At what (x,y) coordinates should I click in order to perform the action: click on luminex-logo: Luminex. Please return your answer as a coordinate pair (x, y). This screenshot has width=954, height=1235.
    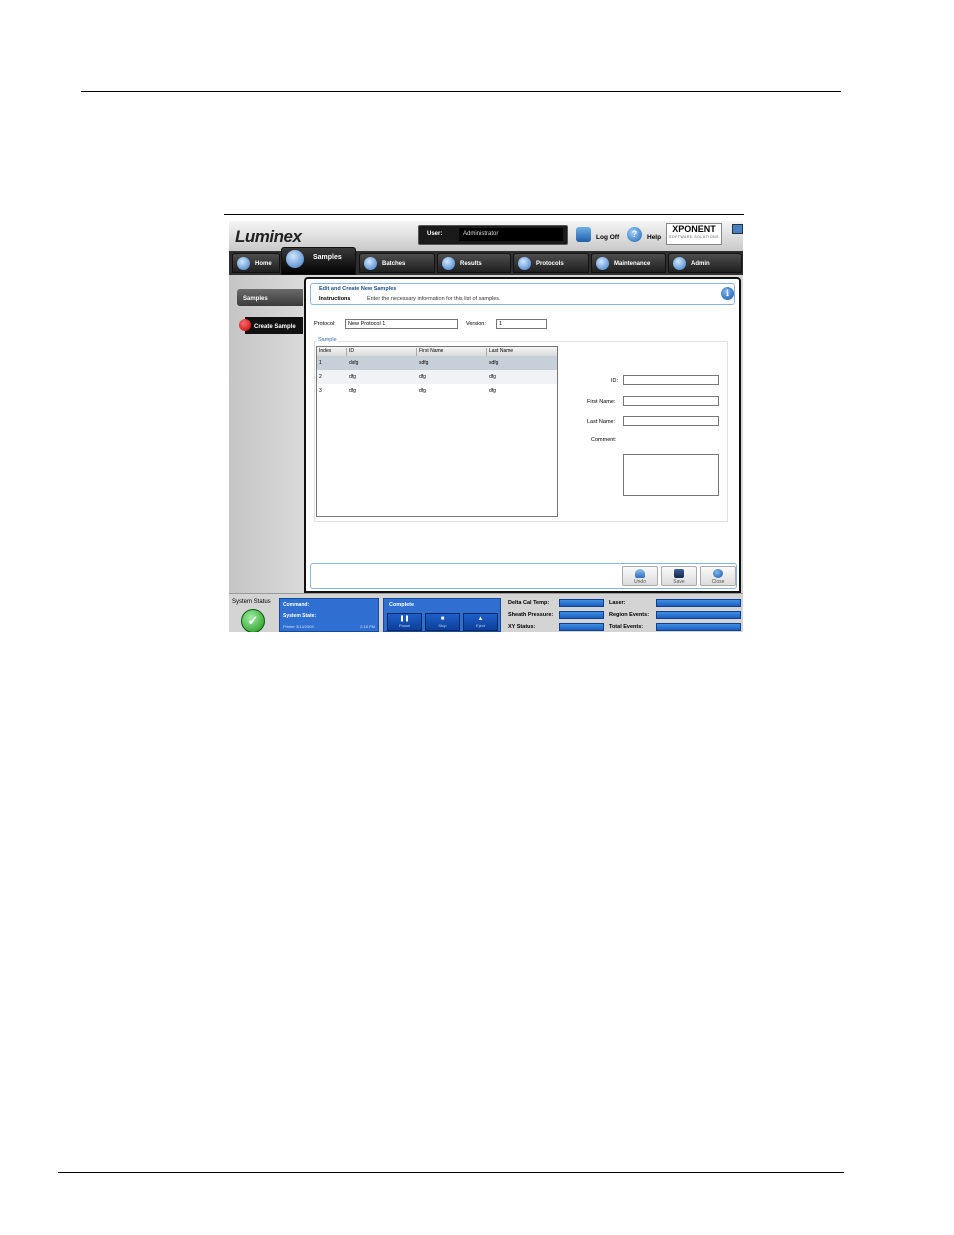
    Looking at the image, I should click on (268, 236).